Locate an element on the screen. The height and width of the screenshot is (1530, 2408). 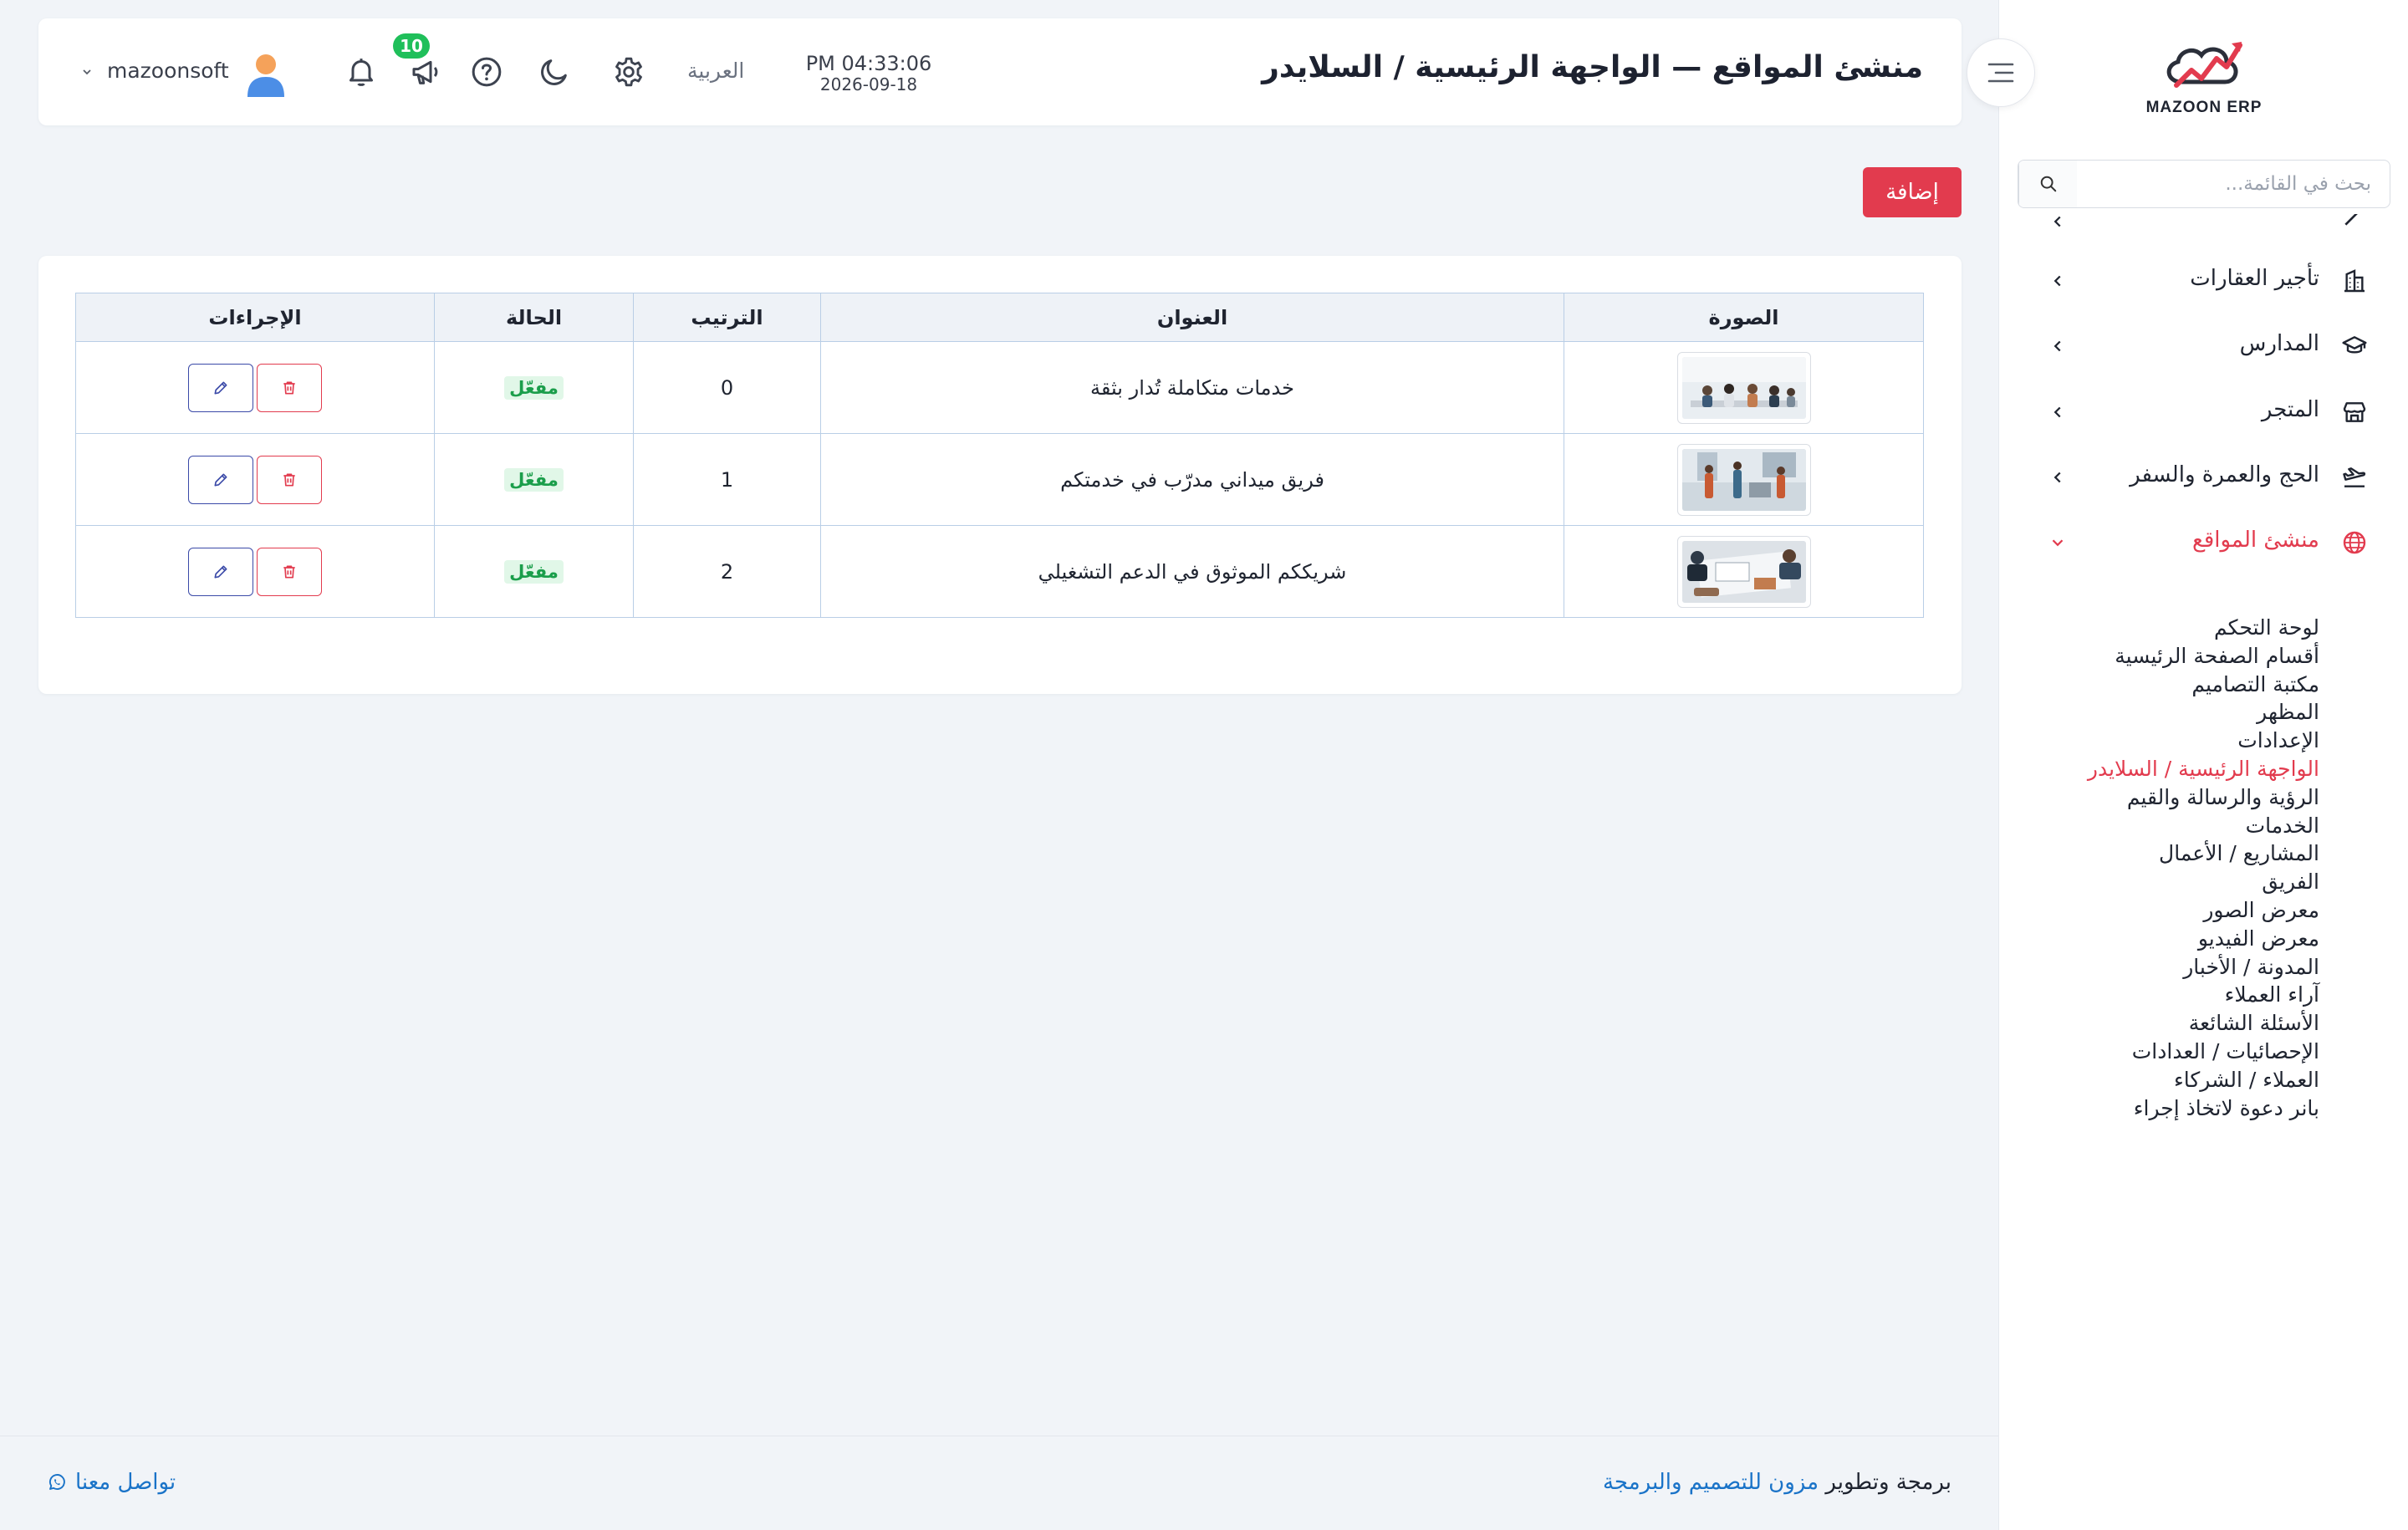
sidebar-subitem: الإعدادات is located at coordinates (2278, 740).